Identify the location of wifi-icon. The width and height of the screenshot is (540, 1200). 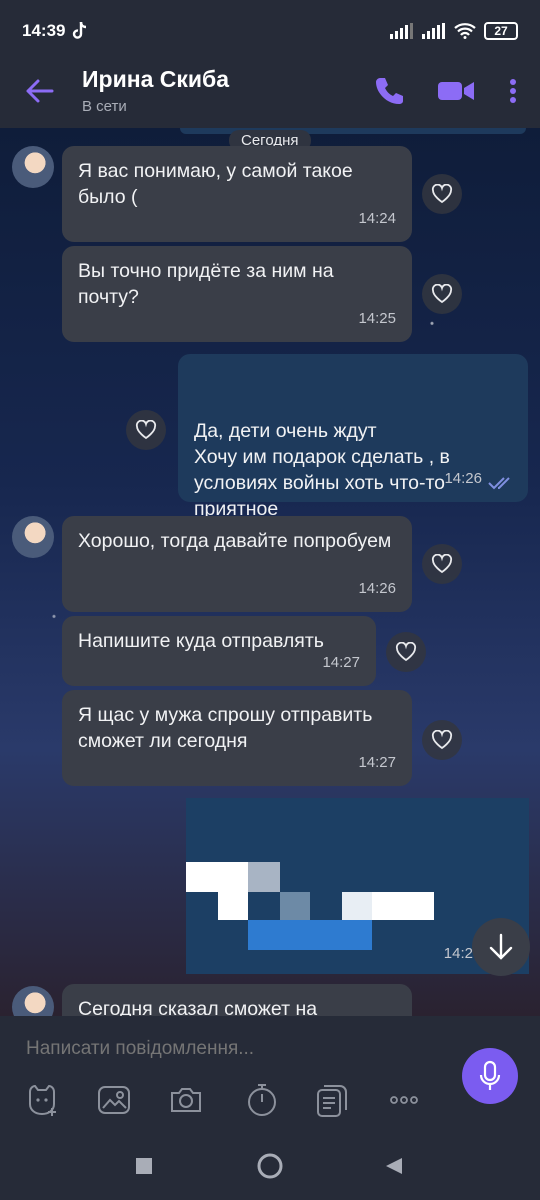
(465, 31).